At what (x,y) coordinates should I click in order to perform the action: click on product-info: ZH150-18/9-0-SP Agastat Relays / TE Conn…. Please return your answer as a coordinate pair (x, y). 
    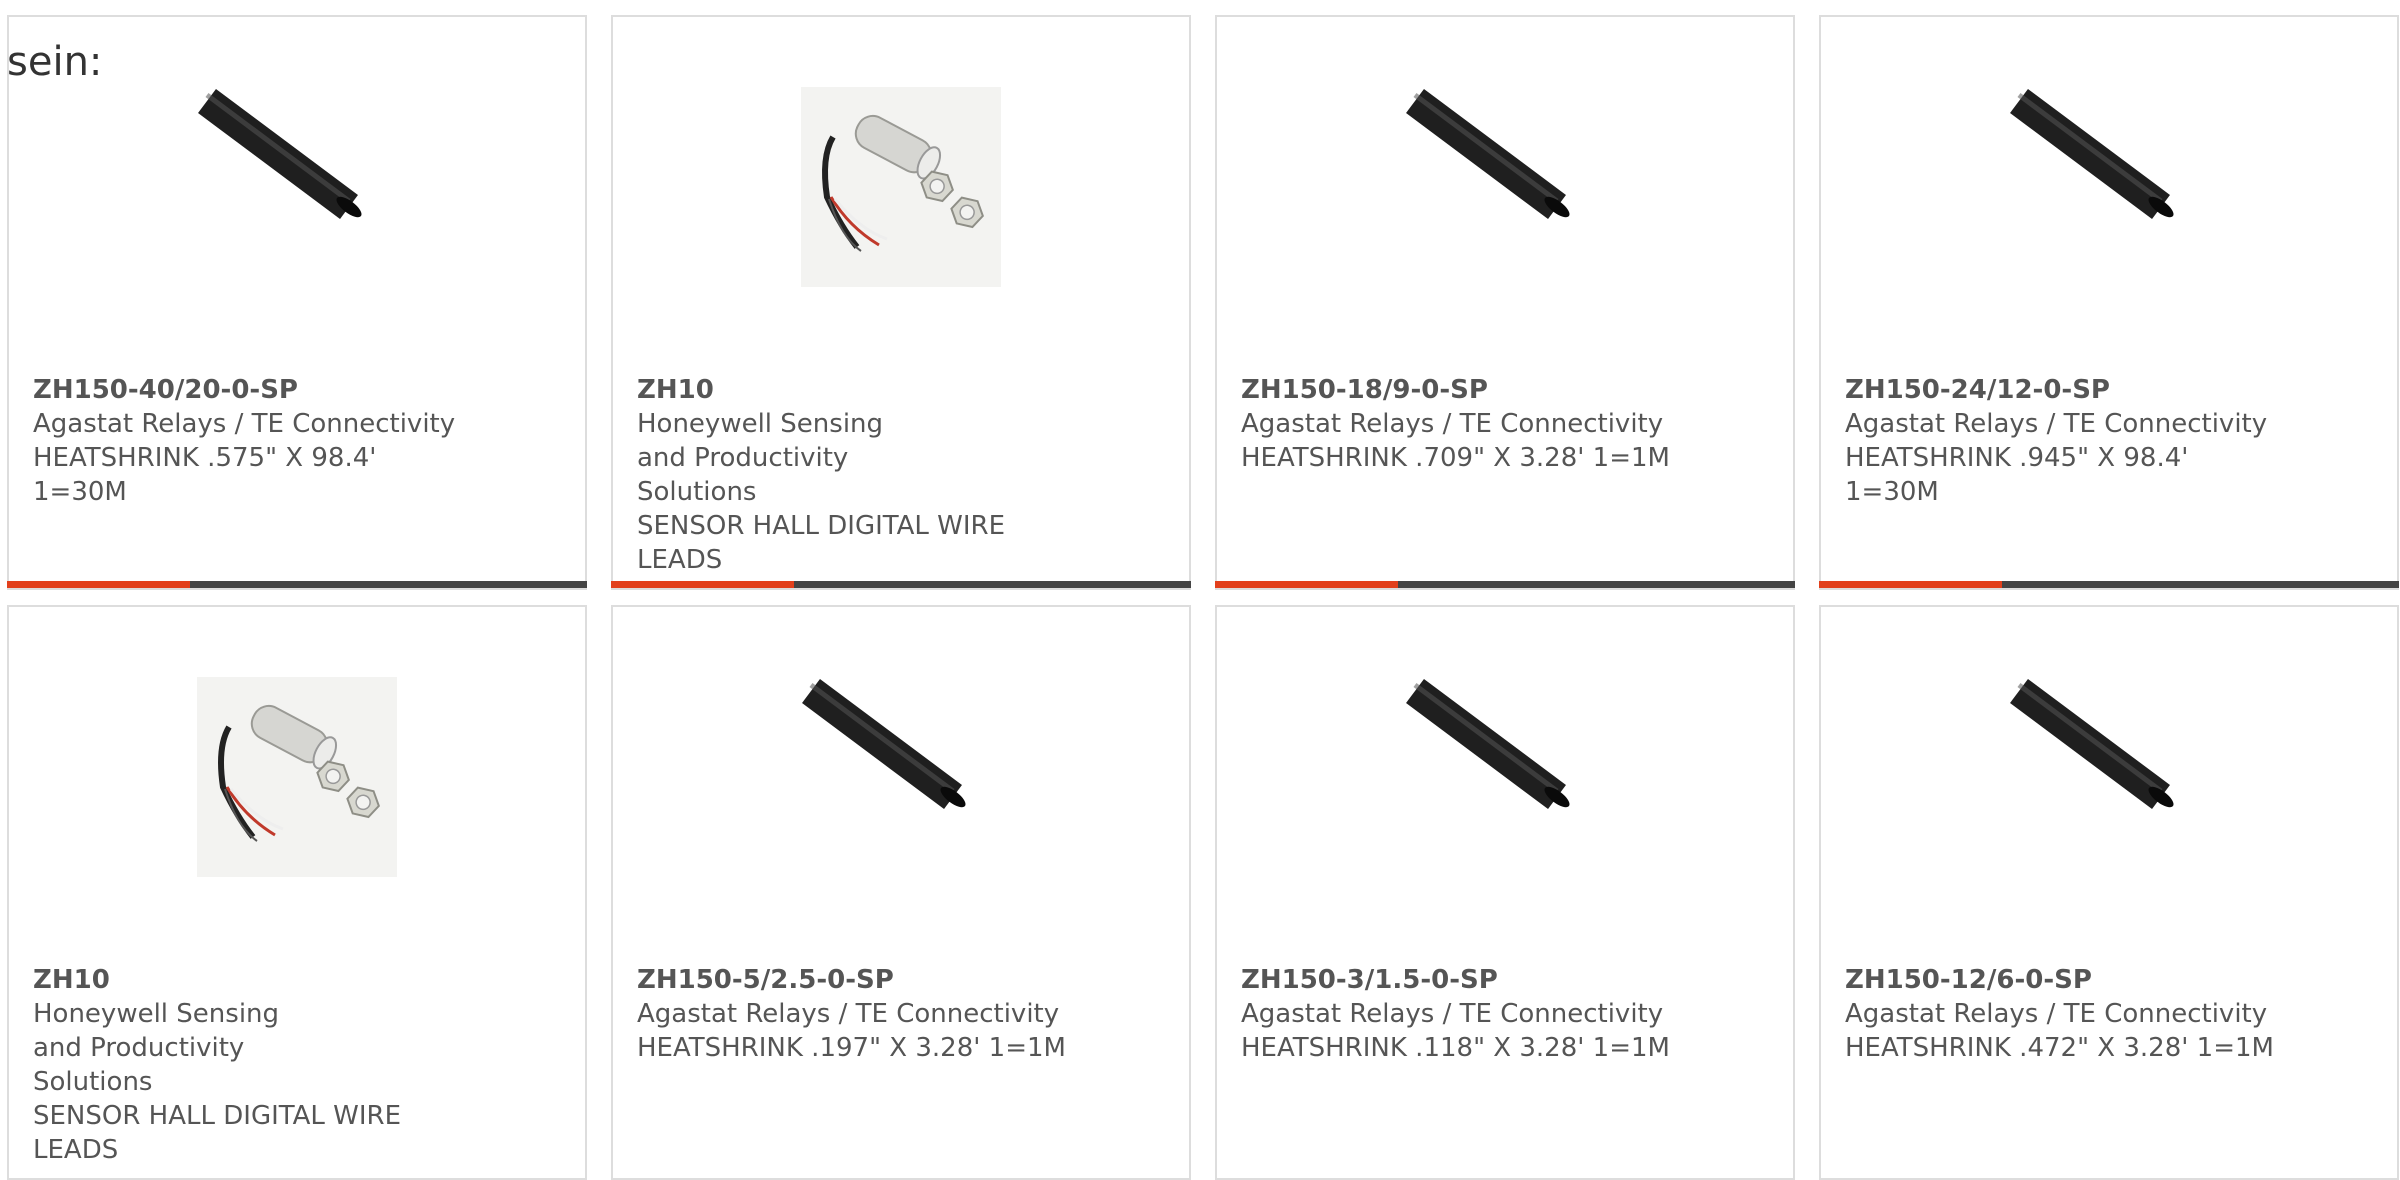
    Looking at the image, I should click on (1505, 424).